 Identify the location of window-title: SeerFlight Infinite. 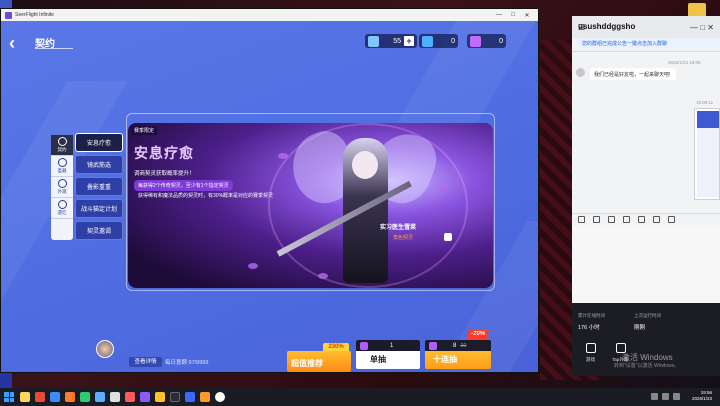
(34, 15).